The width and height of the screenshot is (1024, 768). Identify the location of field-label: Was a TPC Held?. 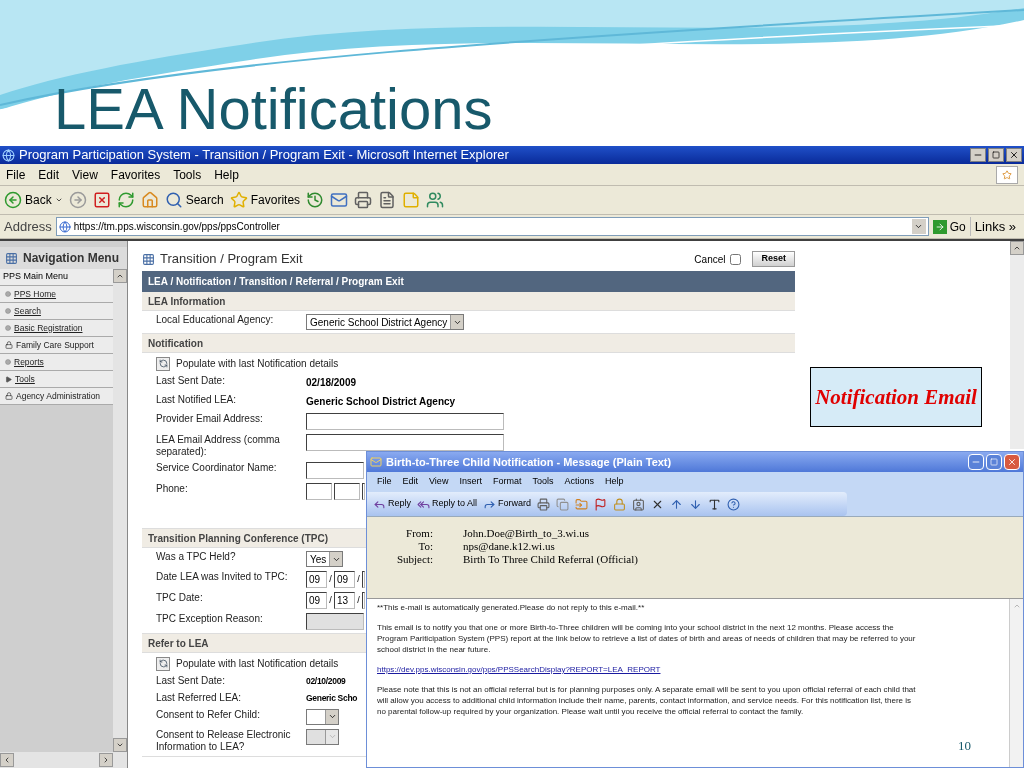
(196, 557).